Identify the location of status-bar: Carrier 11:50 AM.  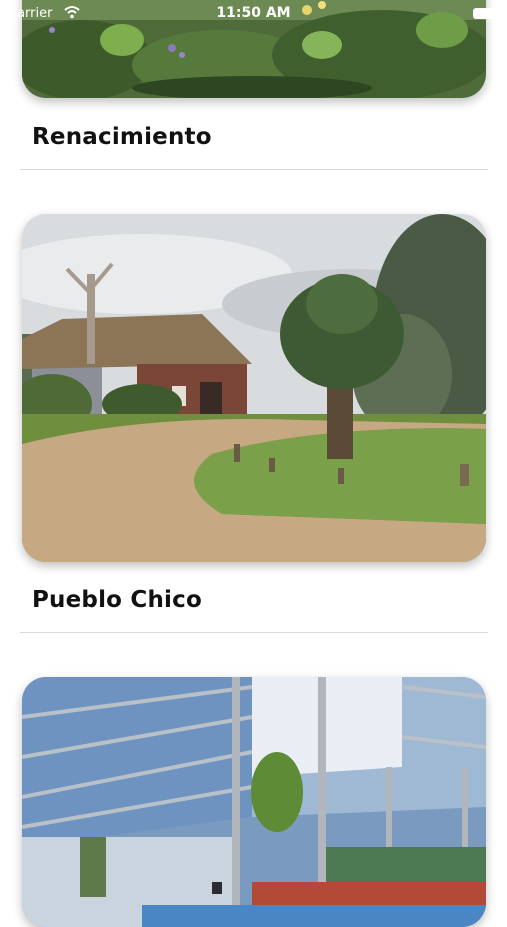
(253, 14).